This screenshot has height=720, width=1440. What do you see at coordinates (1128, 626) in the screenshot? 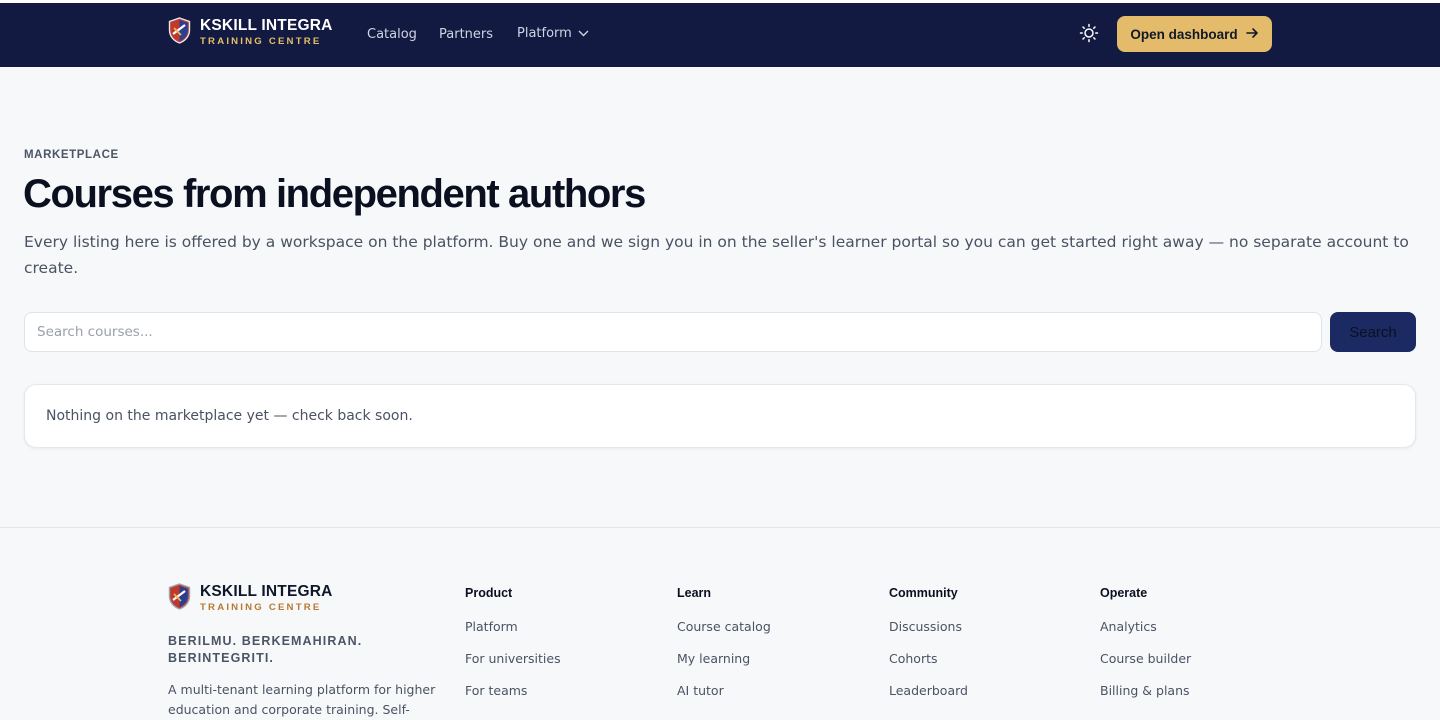
I see `footer-link-analytics: Analytics` at bounding box center [1128, 626].